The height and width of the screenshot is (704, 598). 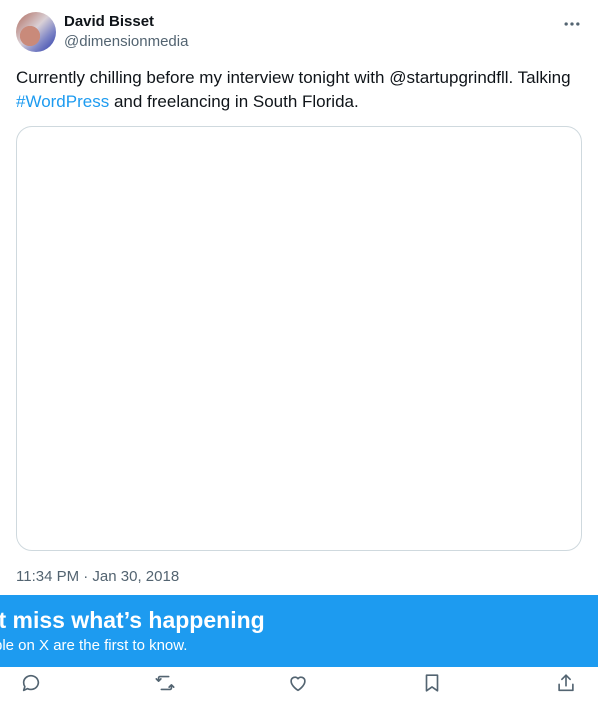 I want to click on banner-subtitle: ple on X are the first to know., so click(x=94, y=645).